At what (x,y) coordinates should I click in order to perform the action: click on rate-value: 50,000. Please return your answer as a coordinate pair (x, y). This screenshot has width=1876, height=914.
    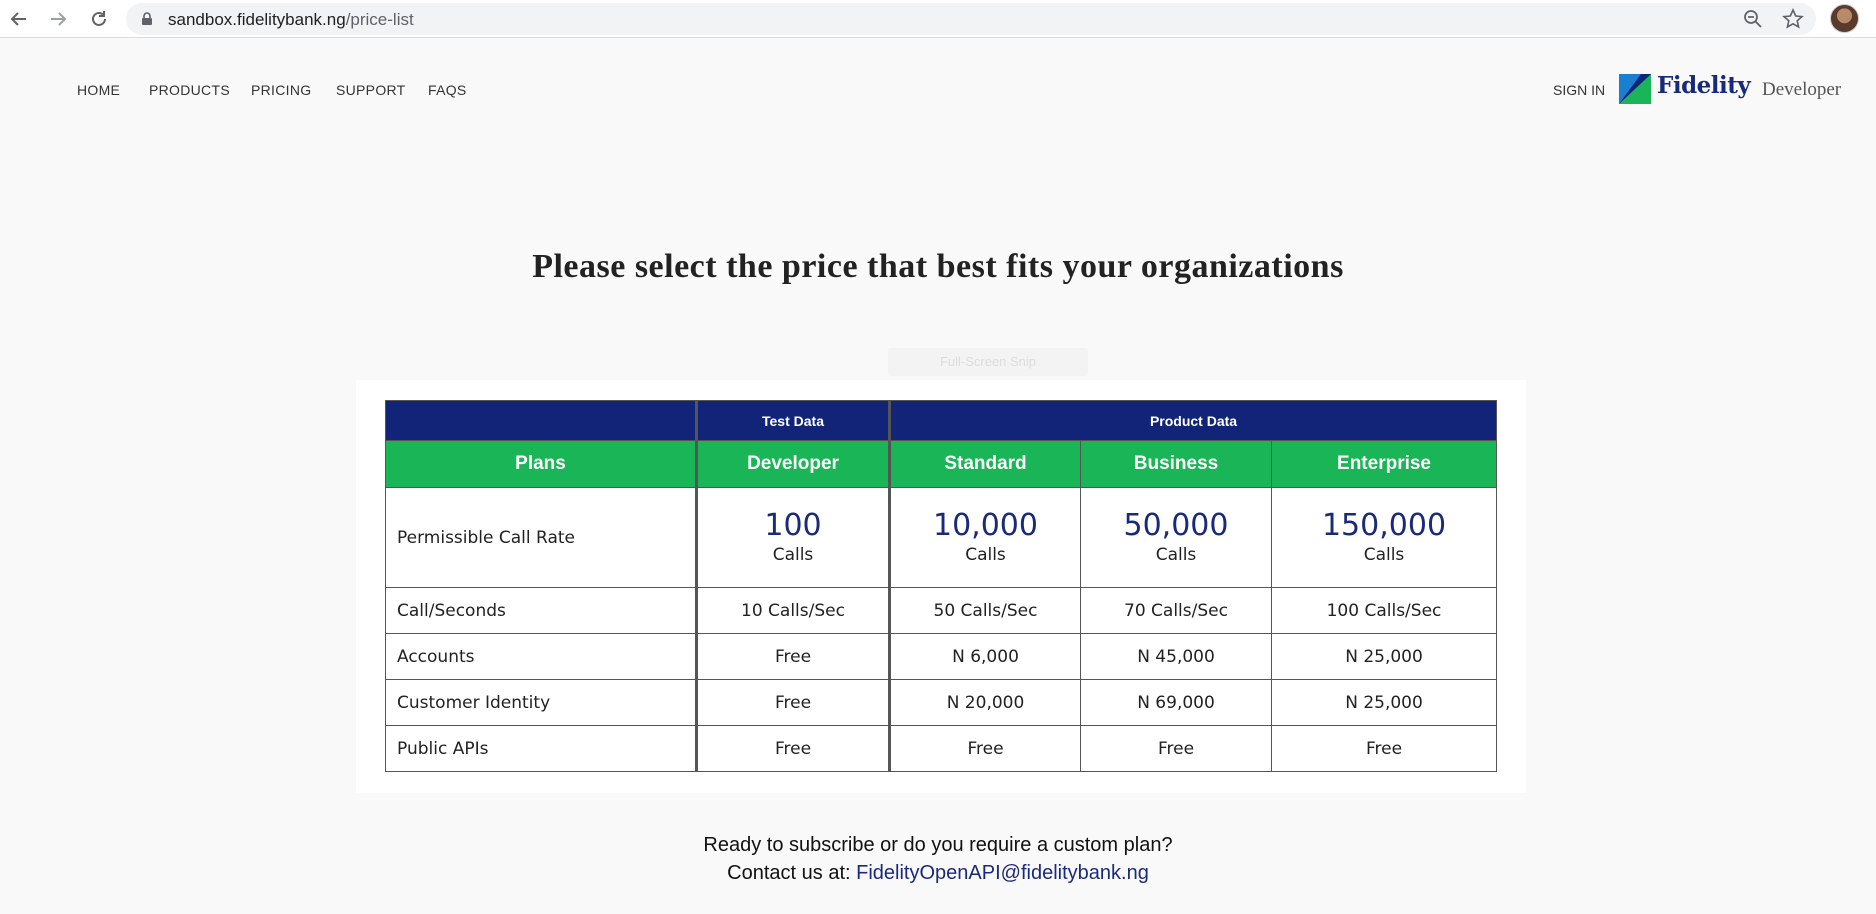
    Looking at the image, I should click on (1176, 525).